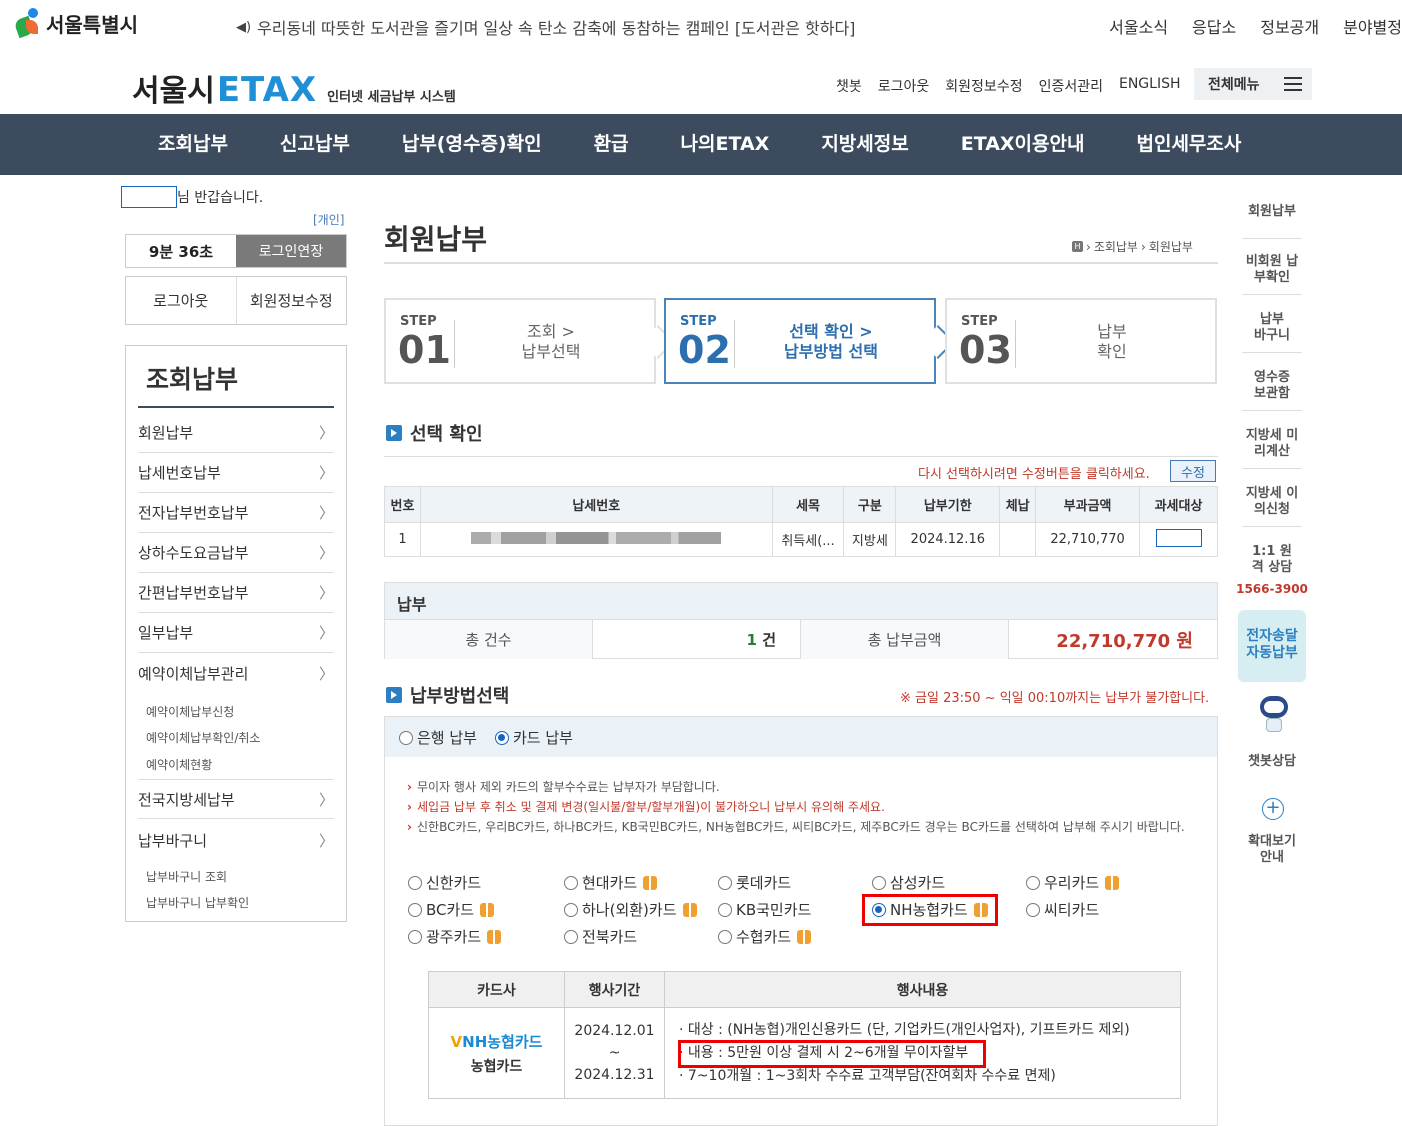 The image size is (1402, 1126). I want to click on quick-member-pay: 회원납부, so click(1272, 212).